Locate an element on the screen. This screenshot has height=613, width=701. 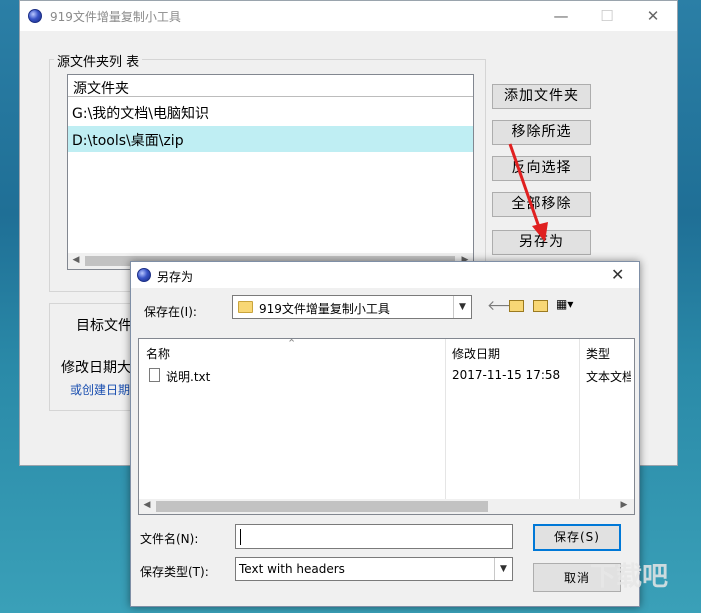
window-title: 919文件增量复制小工具 is located at coordinates (115, 17).